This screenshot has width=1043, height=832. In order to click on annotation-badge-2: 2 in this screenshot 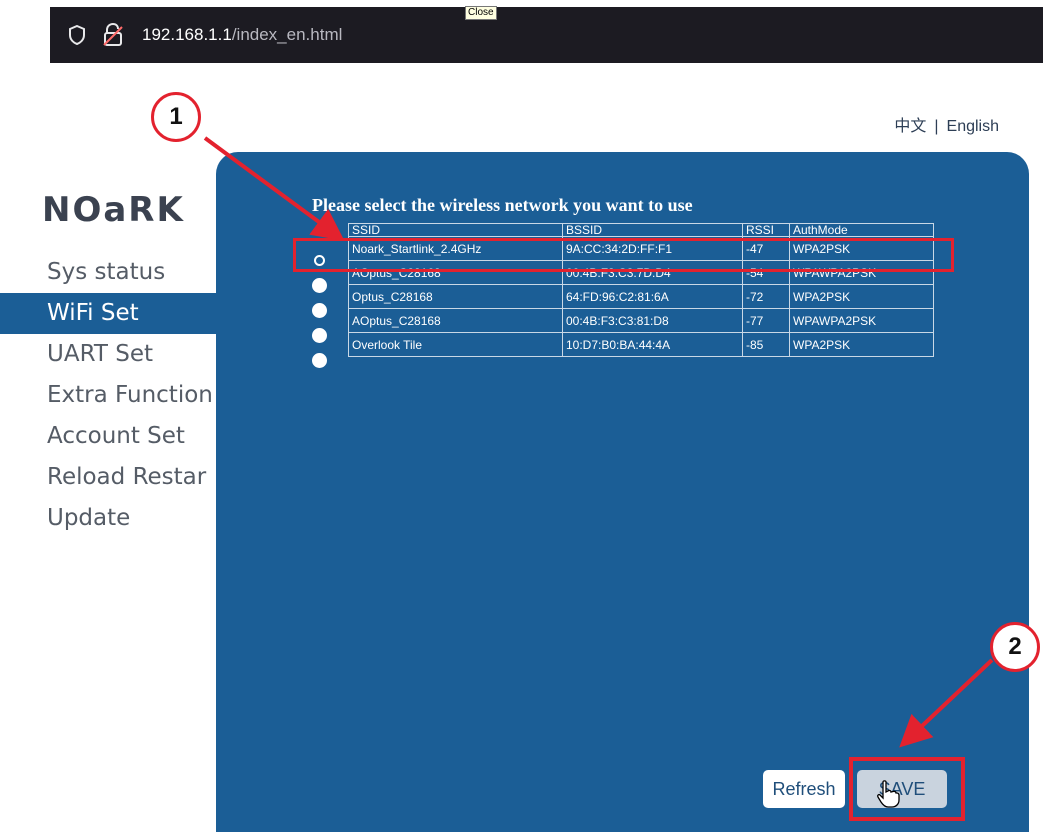, I will do `click(1015, 647)`.